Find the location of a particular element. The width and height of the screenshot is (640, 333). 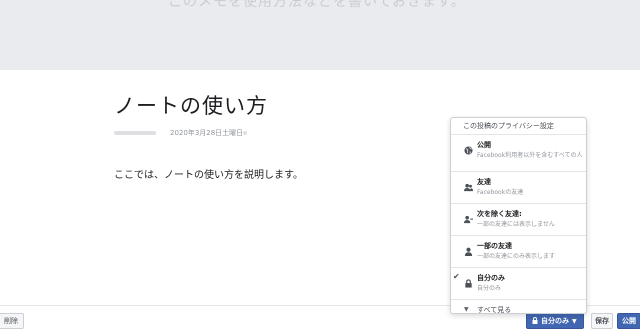

privacy-menu-header: この投稿のプライバシー設定 is located at coordinates (518, 126).